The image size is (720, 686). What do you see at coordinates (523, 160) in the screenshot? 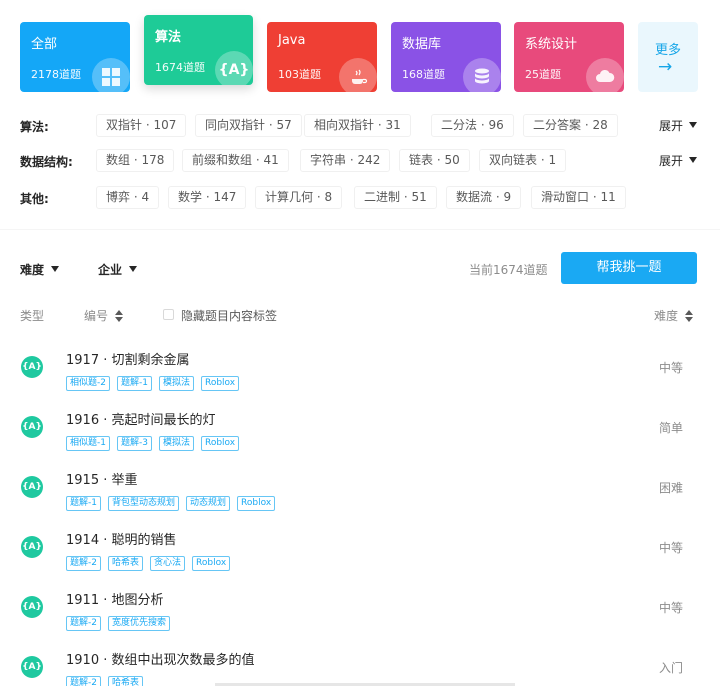
I see `tag-item: 双向链表 · 1` at bounding box center [523, 160].